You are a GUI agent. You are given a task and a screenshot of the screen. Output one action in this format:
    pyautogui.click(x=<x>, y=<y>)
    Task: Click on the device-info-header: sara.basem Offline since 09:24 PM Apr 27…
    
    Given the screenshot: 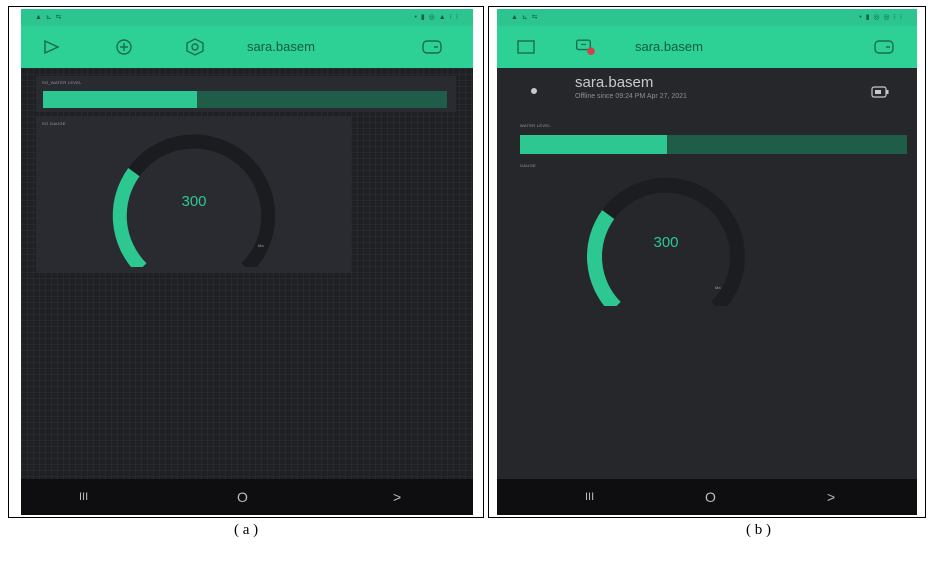 What is the action you would take?
    pyautogui.click(x=707, y=93)
    